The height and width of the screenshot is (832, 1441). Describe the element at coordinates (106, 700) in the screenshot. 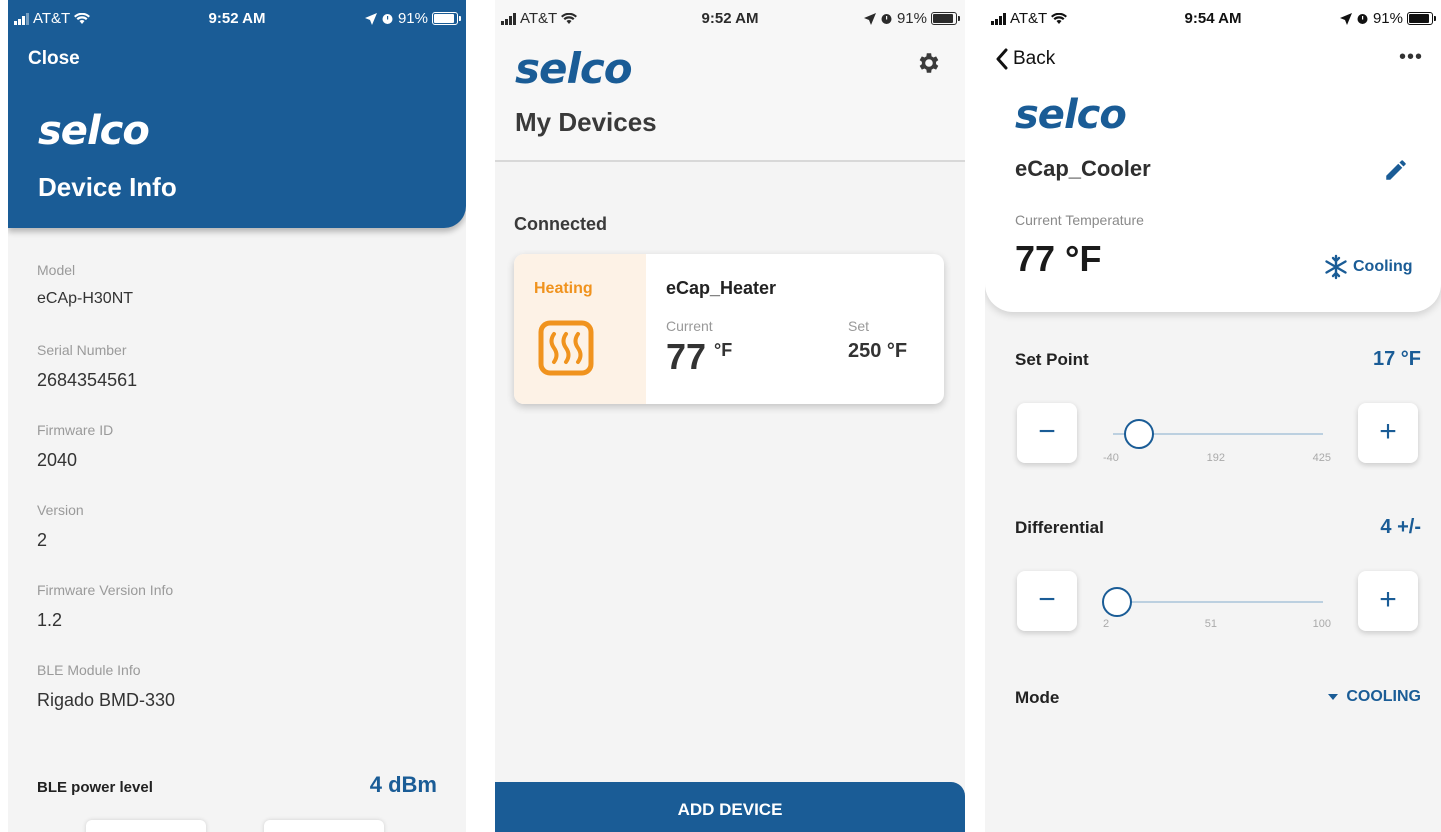

I see `field-value: Rigado BMD-330` at that location.